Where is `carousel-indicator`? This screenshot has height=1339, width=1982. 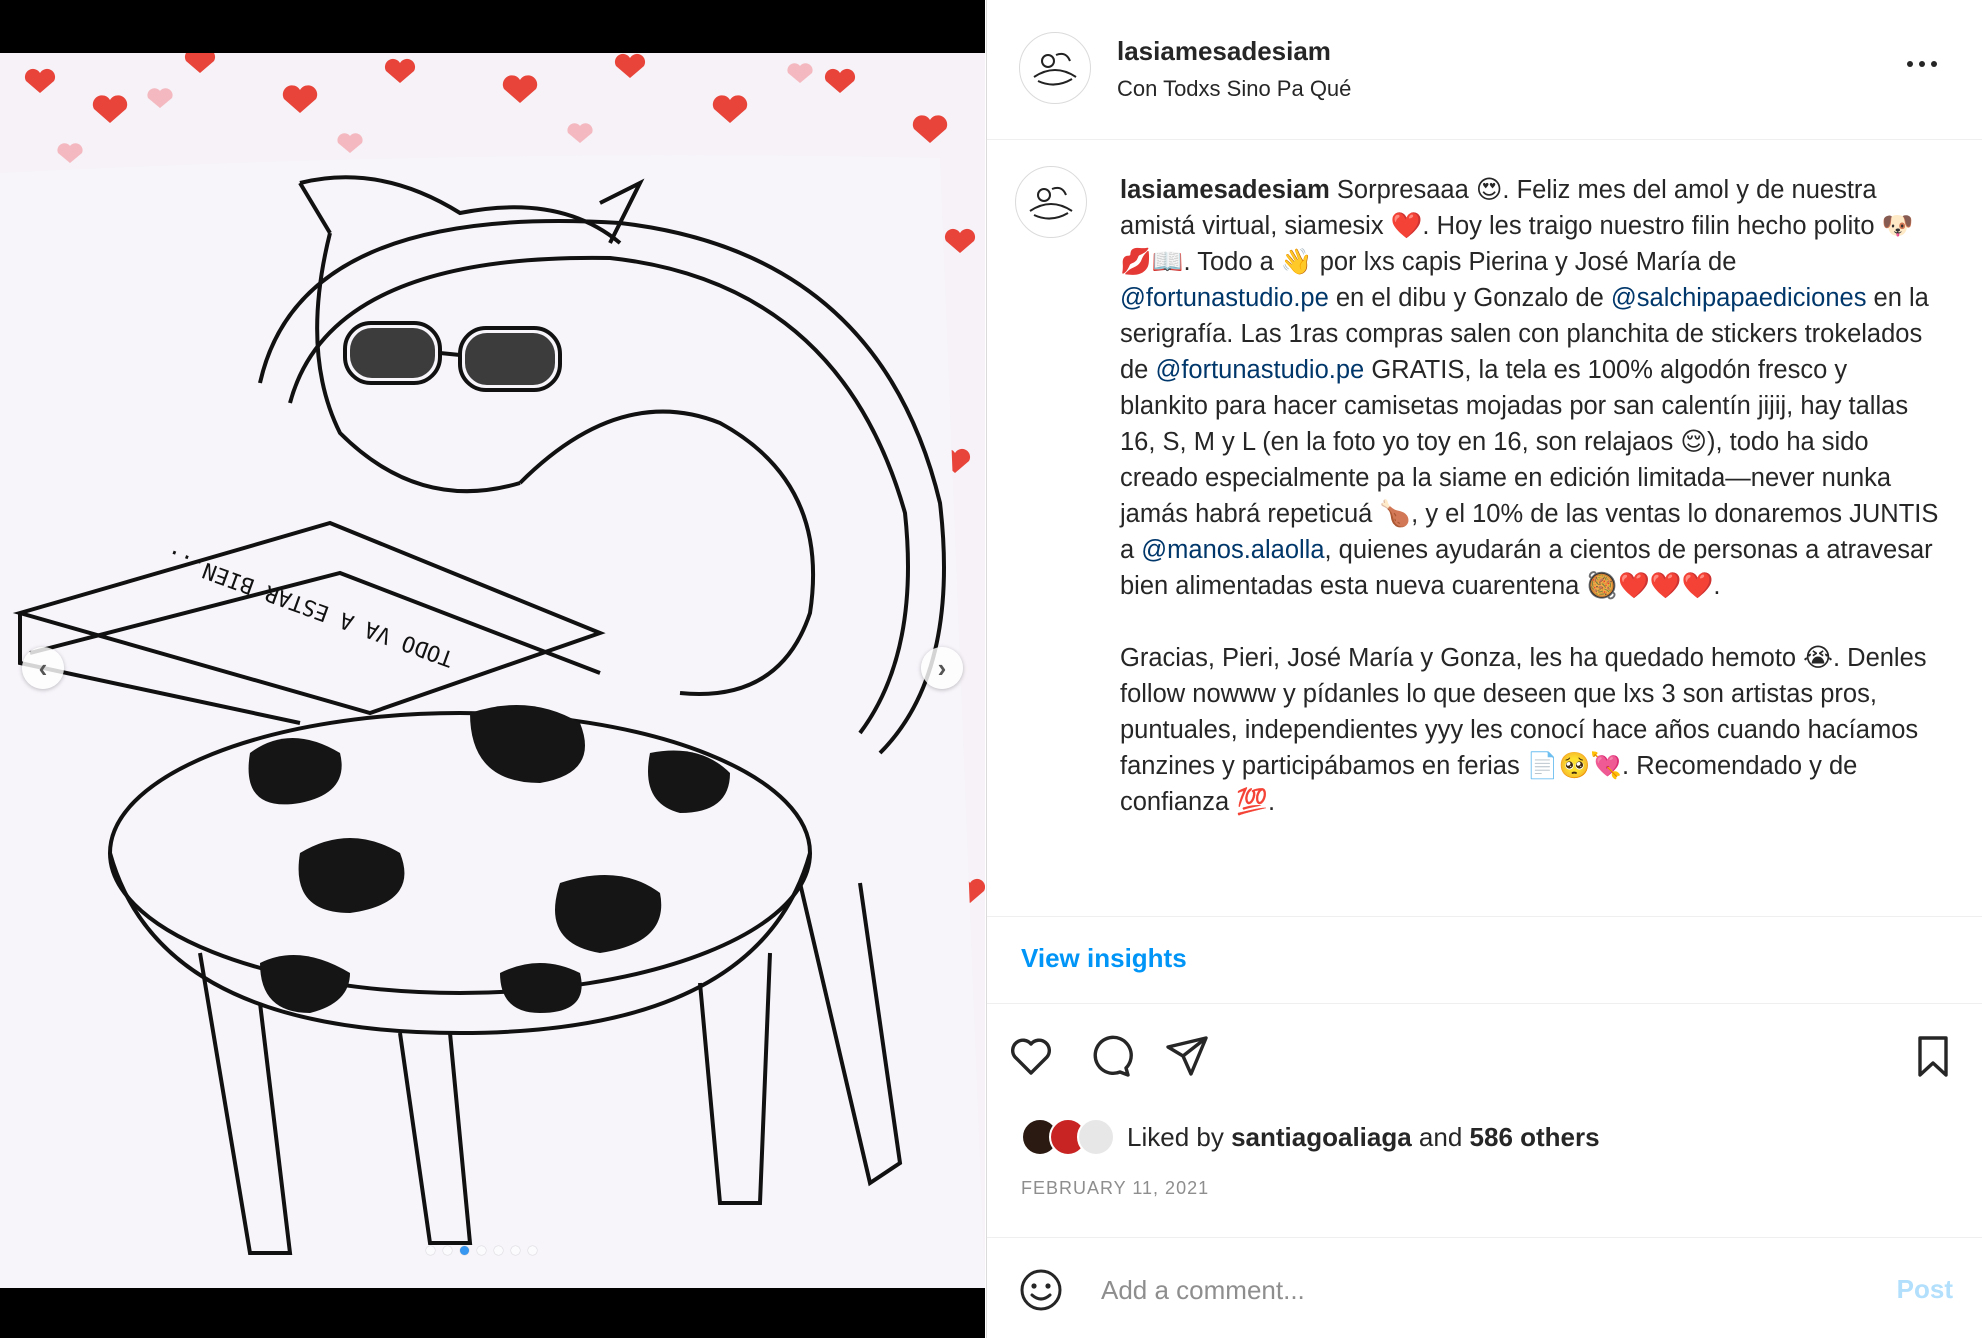
carousel-indicator is located at coordinates (481, 1250).